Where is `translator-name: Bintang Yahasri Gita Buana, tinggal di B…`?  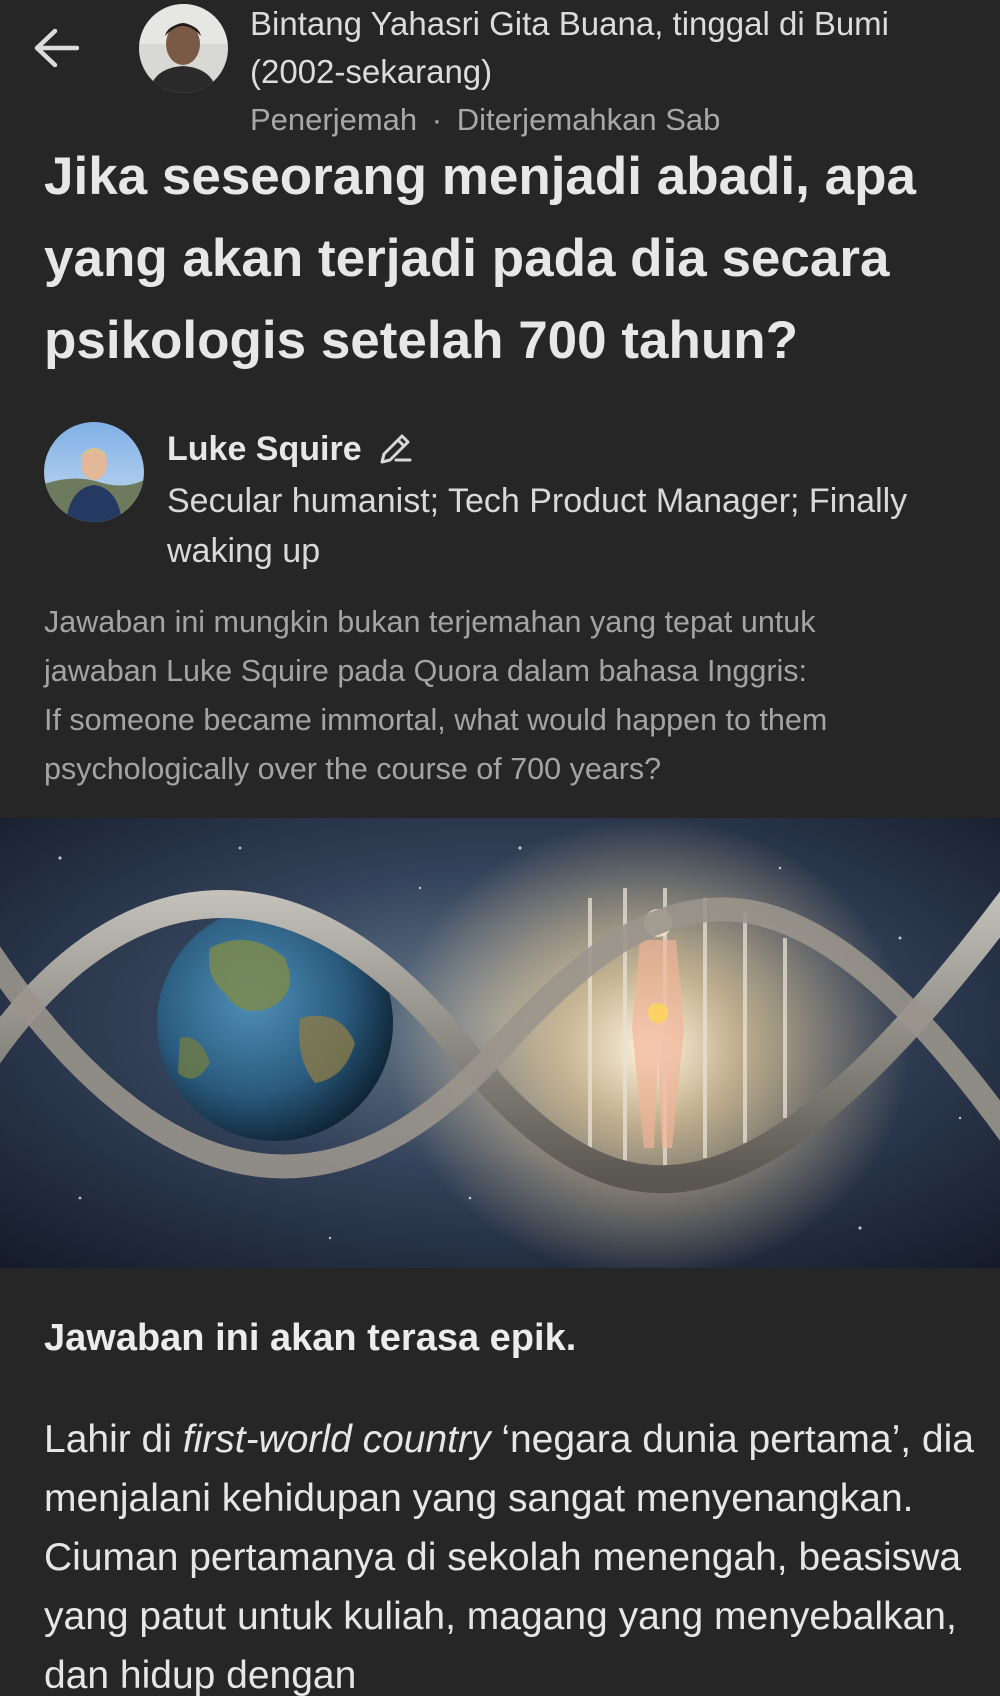 translator-name: Bintang Yahasri Gita Buana, tinggal di B… is located at coordinates (610, 48).